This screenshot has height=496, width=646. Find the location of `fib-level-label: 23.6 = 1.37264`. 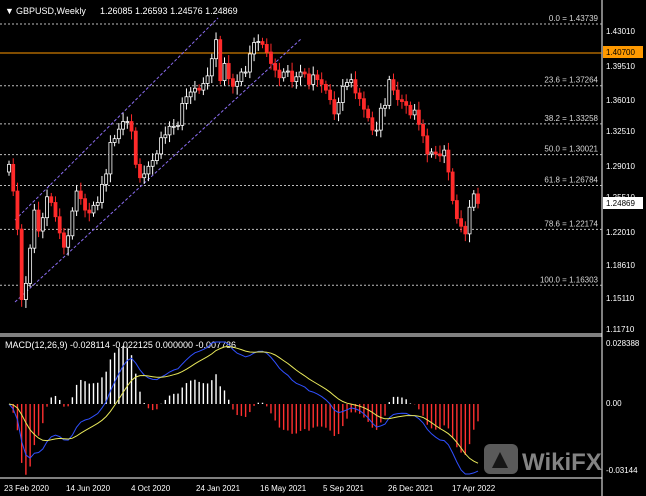

fib-level-label: 23.6 = 1.37264 is located at coordinates (571, 80).